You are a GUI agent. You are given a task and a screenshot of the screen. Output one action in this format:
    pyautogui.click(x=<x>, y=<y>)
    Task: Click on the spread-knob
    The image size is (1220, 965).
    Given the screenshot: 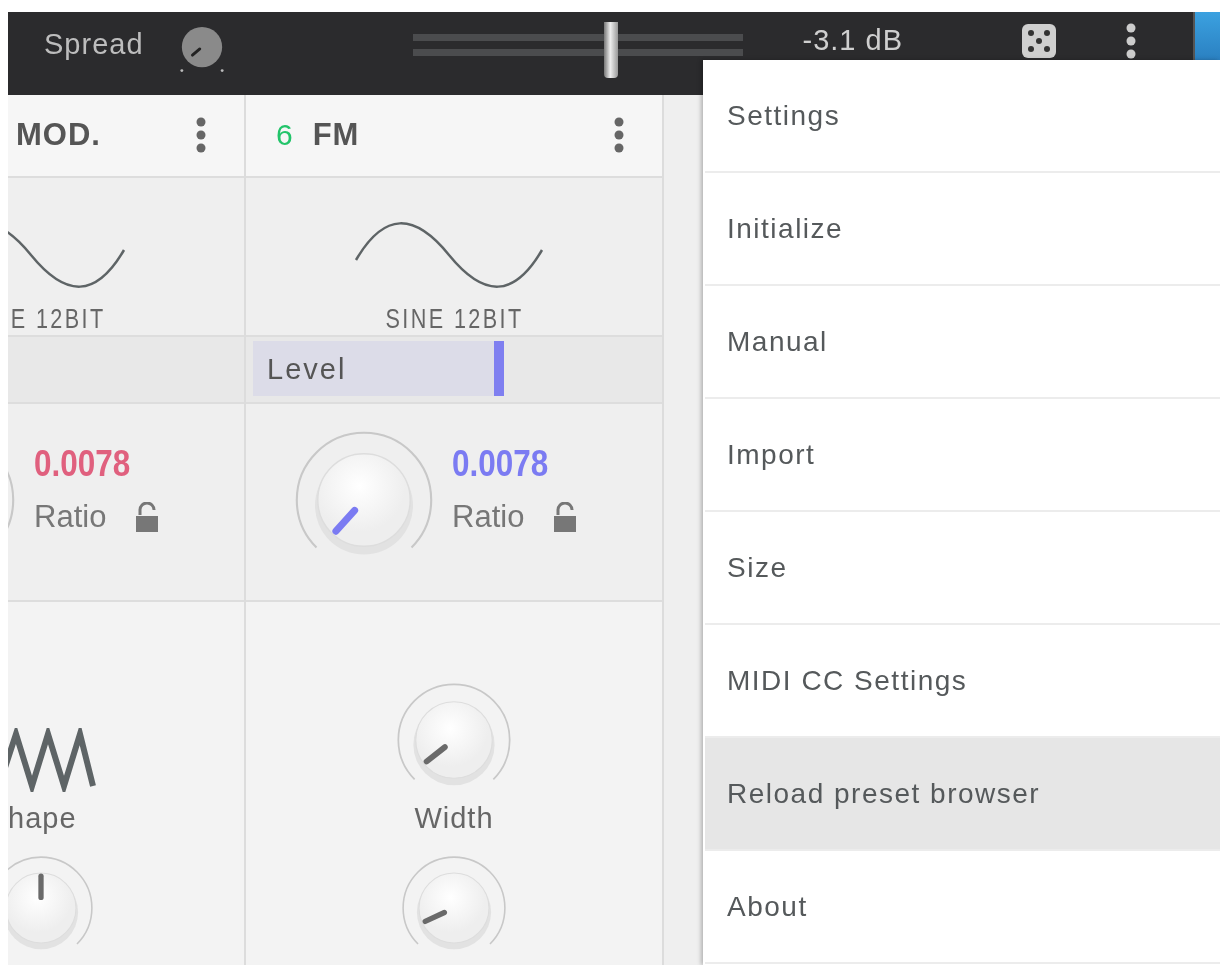 What is the action you would take?
    pyautogui.click(x=201, y=48)
    